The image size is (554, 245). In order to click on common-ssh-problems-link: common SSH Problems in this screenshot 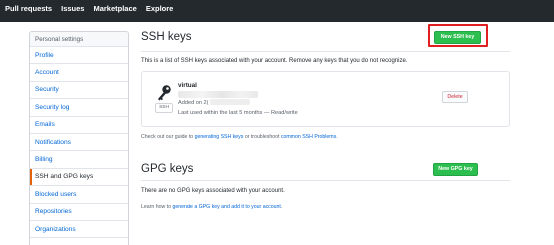, I will do `click(308, 137)`.